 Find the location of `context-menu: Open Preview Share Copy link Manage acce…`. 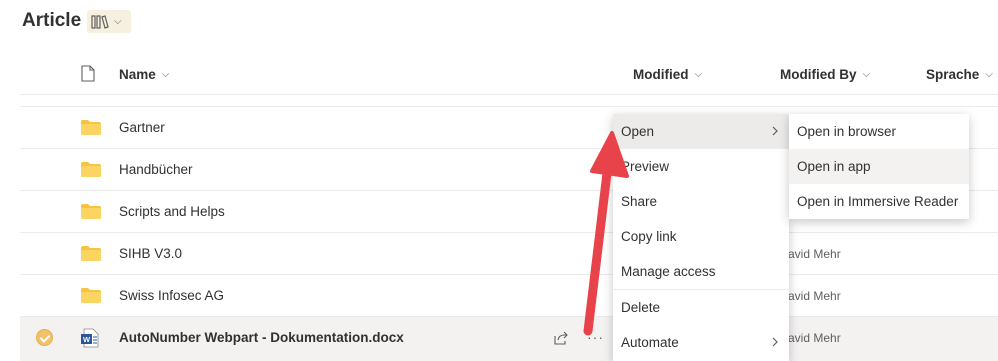

context-menu: Open Preview Share Copy link Manage acce… is located at coordinates (701, 237).